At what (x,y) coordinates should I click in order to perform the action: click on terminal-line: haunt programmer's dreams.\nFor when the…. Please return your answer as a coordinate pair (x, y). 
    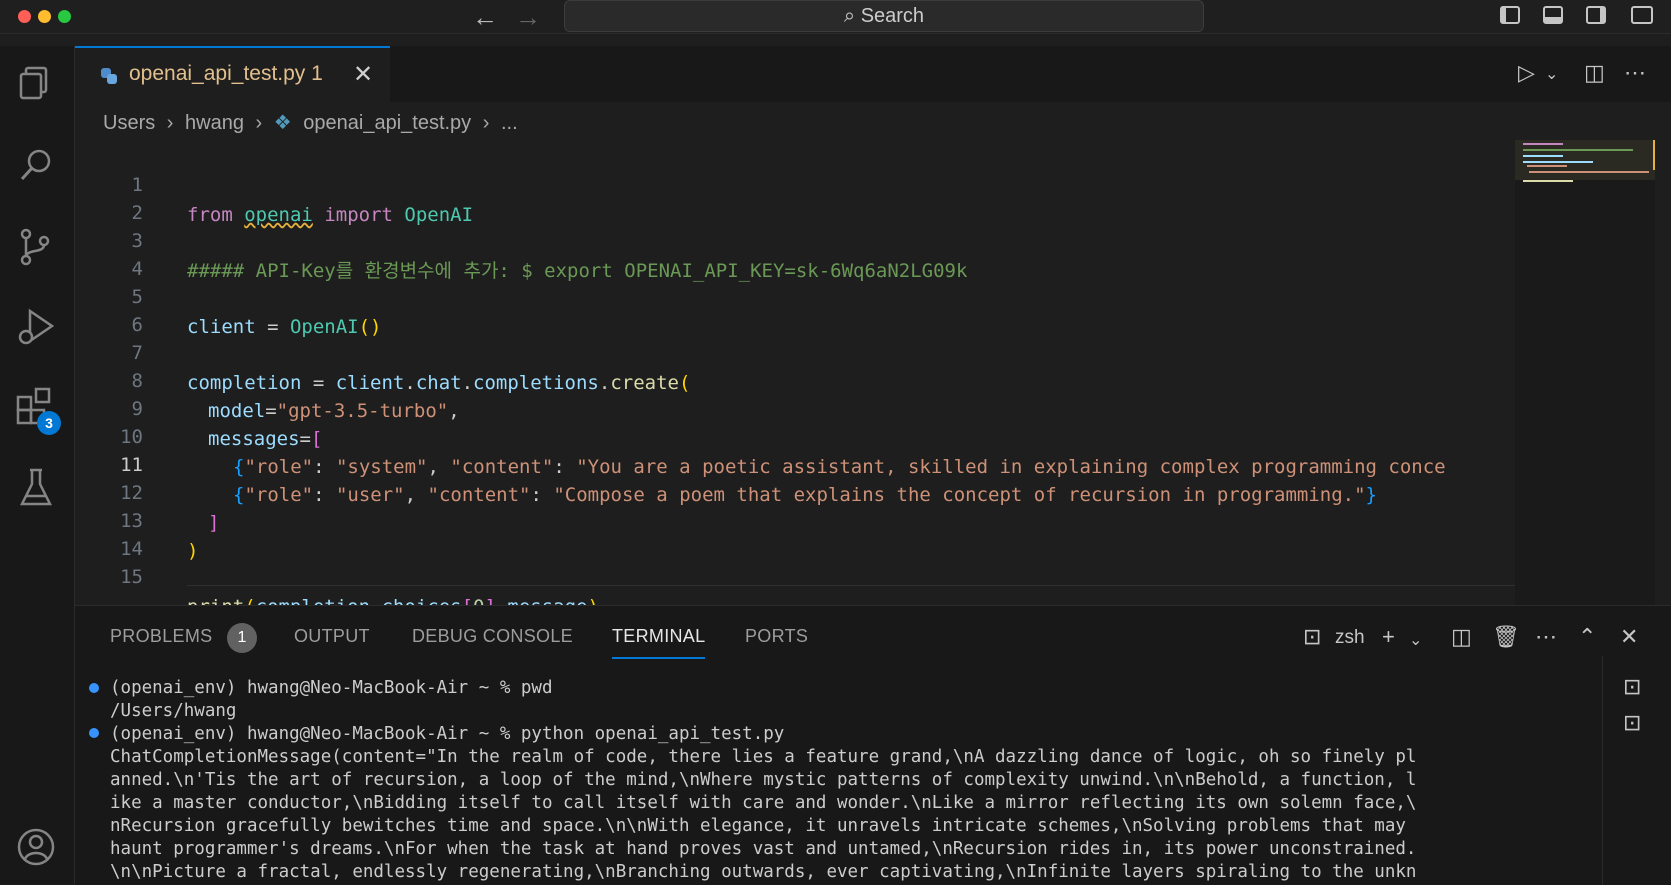
    Looking at the image, I should click on (763, 849).